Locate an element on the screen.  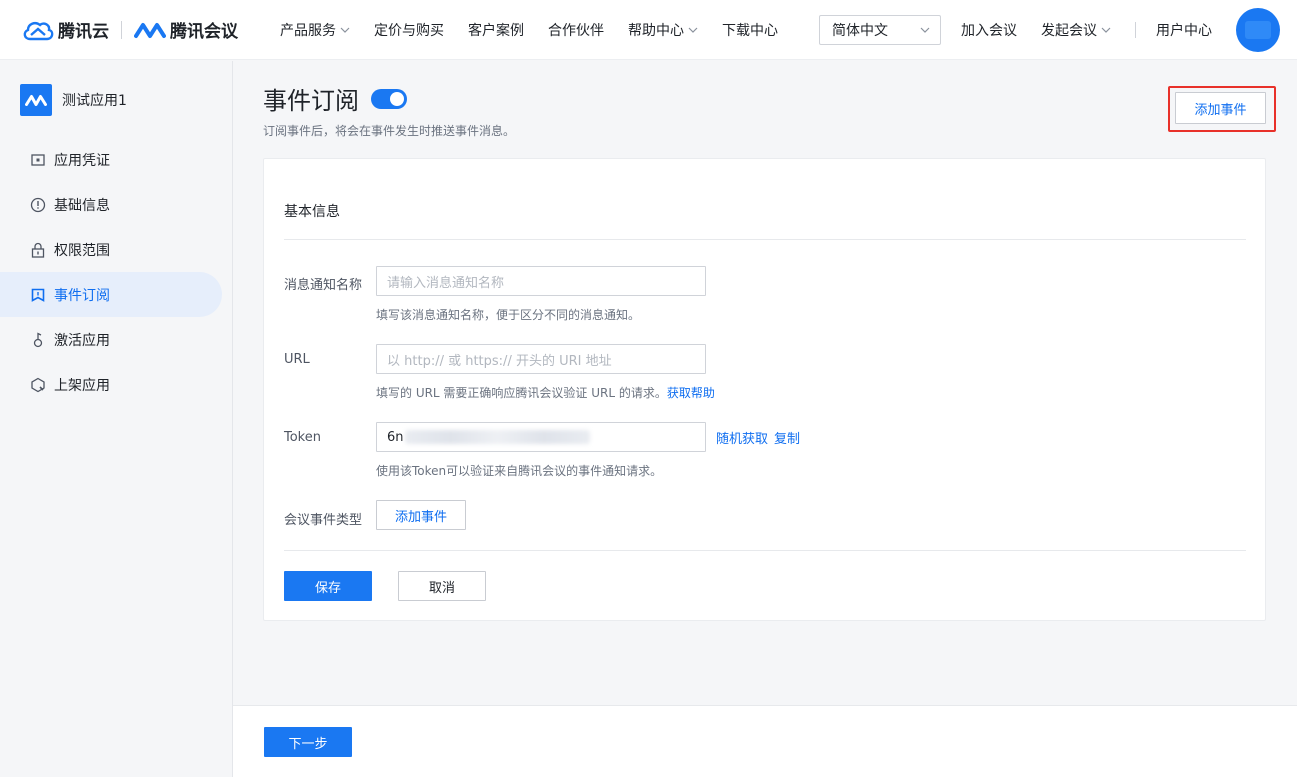
nav-item-pricing: 定价与购买 is located at coordinates (409, 30).